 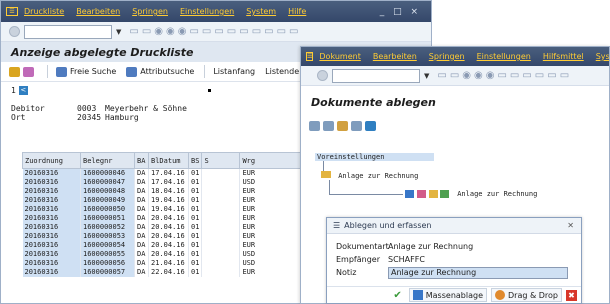 I want to click on drag-drop-button: Drag & Drop, so click(x=526, y=295).